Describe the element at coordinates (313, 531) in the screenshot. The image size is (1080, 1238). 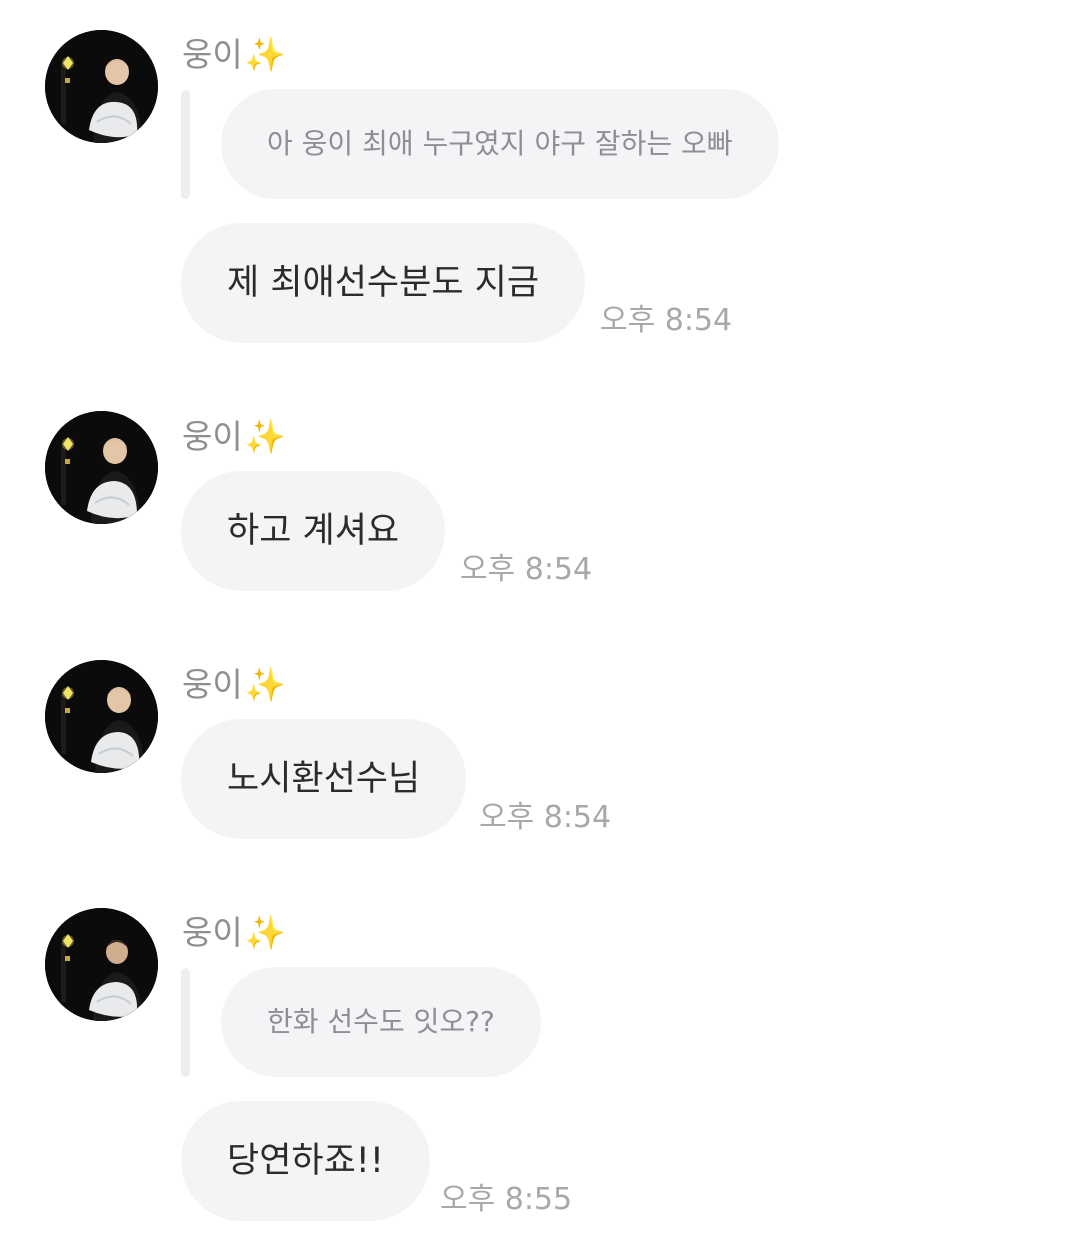
I see `message-bubble: 하고 계셔요` at that location.